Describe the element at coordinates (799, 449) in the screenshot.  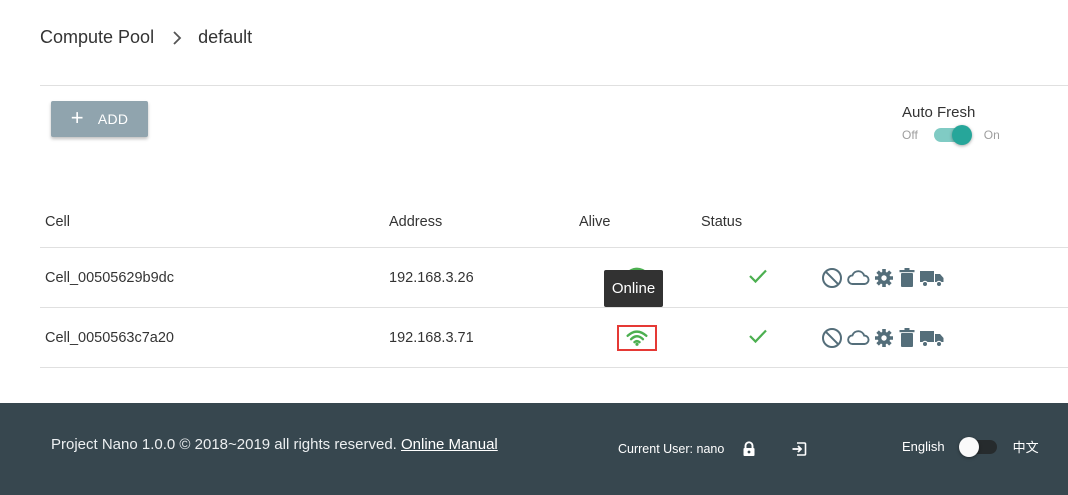
I see `logout-icon` at that location.